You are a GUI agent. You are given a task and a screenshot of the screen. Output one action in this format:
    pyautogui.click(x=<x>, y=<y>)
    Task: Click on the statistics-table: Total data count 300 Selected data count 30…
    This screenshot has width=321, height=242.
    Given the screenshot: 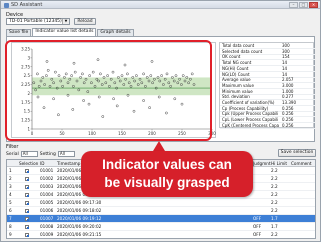 What is the action you would take?
    pyautogui.click(x=267, y=85)
    